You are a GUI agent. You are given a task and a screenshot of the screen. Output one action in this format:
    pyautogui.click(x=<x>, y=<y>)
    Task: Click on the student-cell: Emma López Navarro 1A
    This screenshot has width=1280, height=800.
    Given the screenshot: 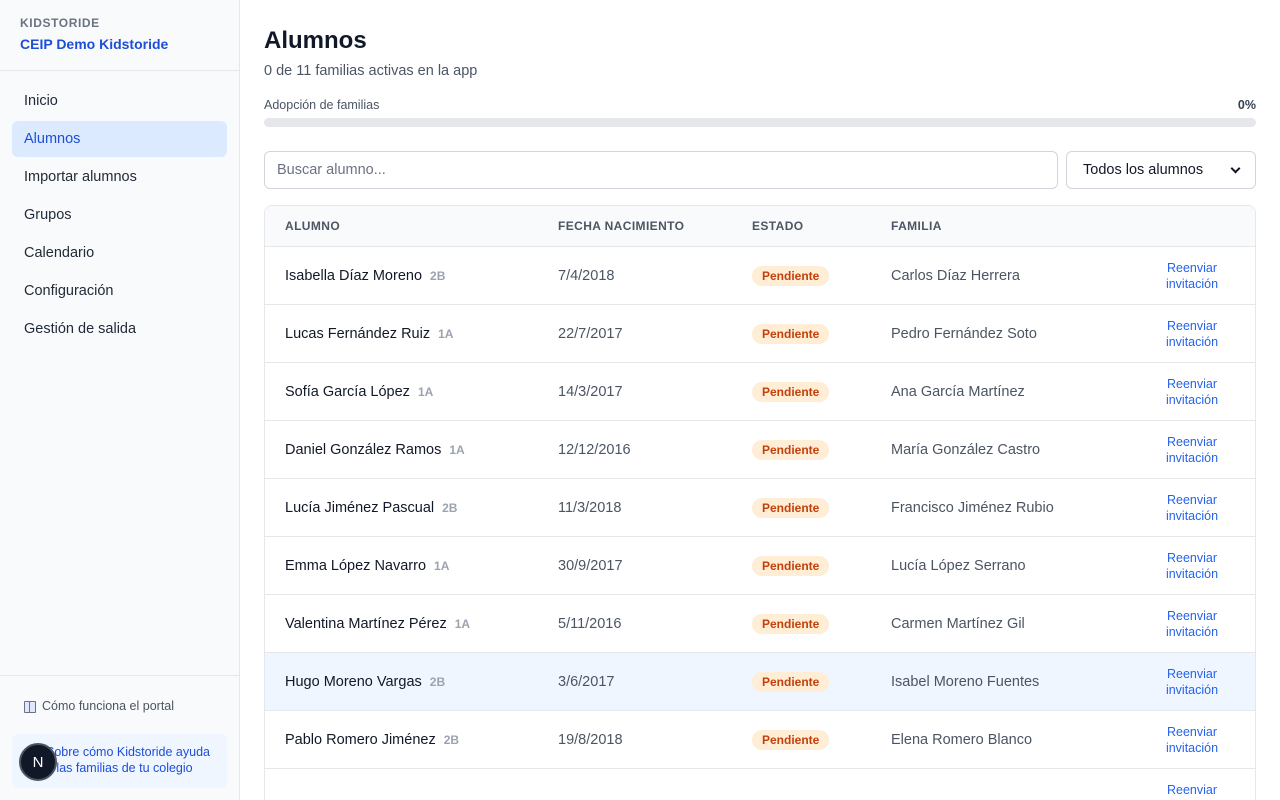 What is the action you would take?
    pyautogui.click(x=411, y=566)
    